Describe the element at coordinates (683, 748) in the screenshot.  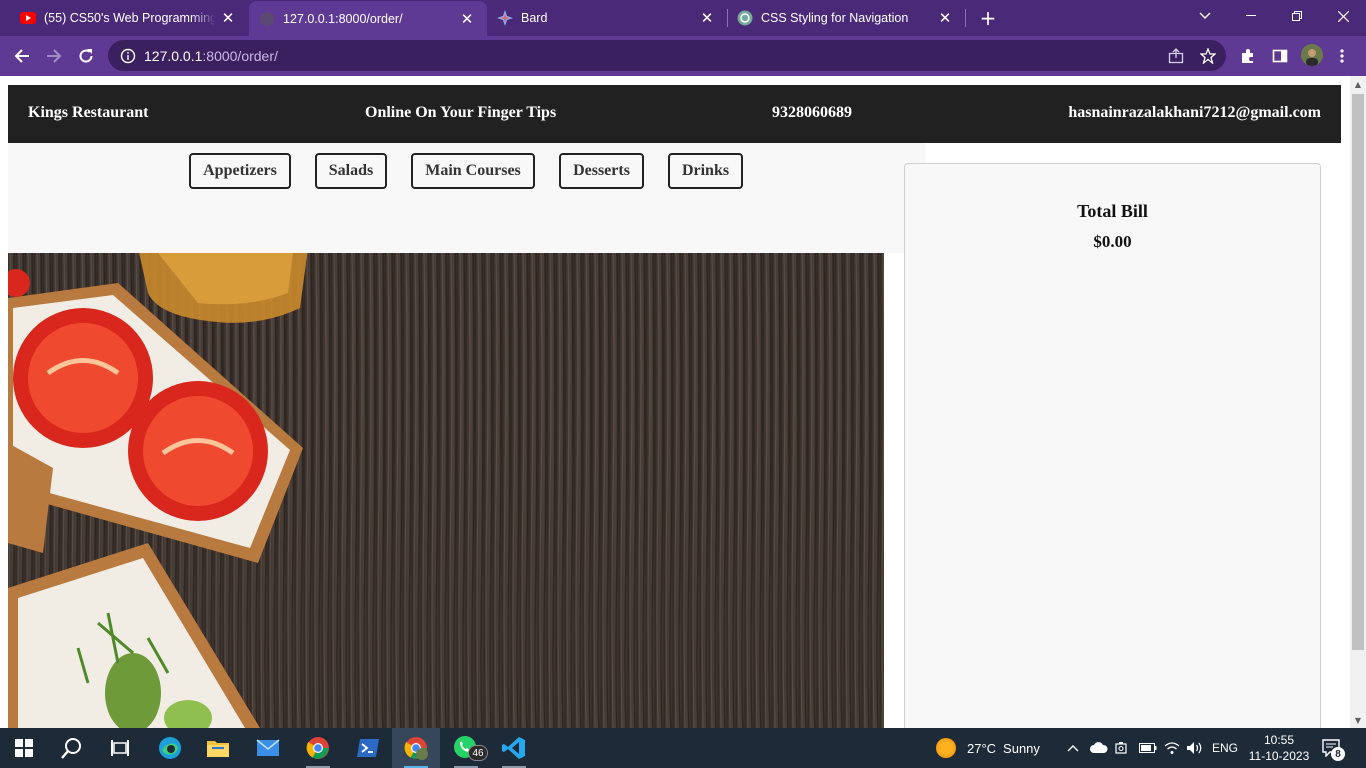
I see `windows-taskbar: 46 27°C Sunny ENG 10:55 11-10-2023 8` at that location.